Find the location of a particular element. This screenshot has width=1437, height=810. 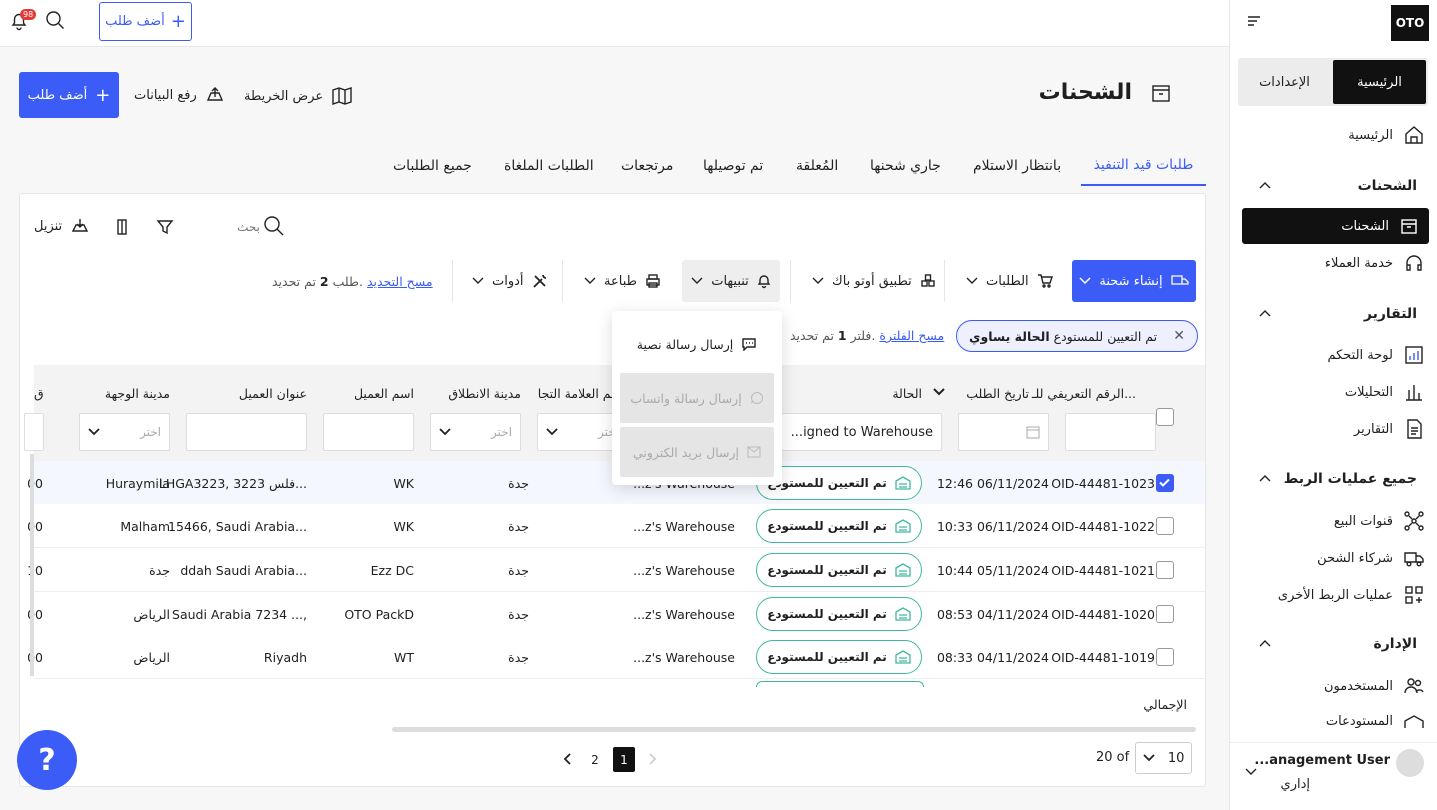

horizontal-scrollbar is located at coordinates (794, 729).